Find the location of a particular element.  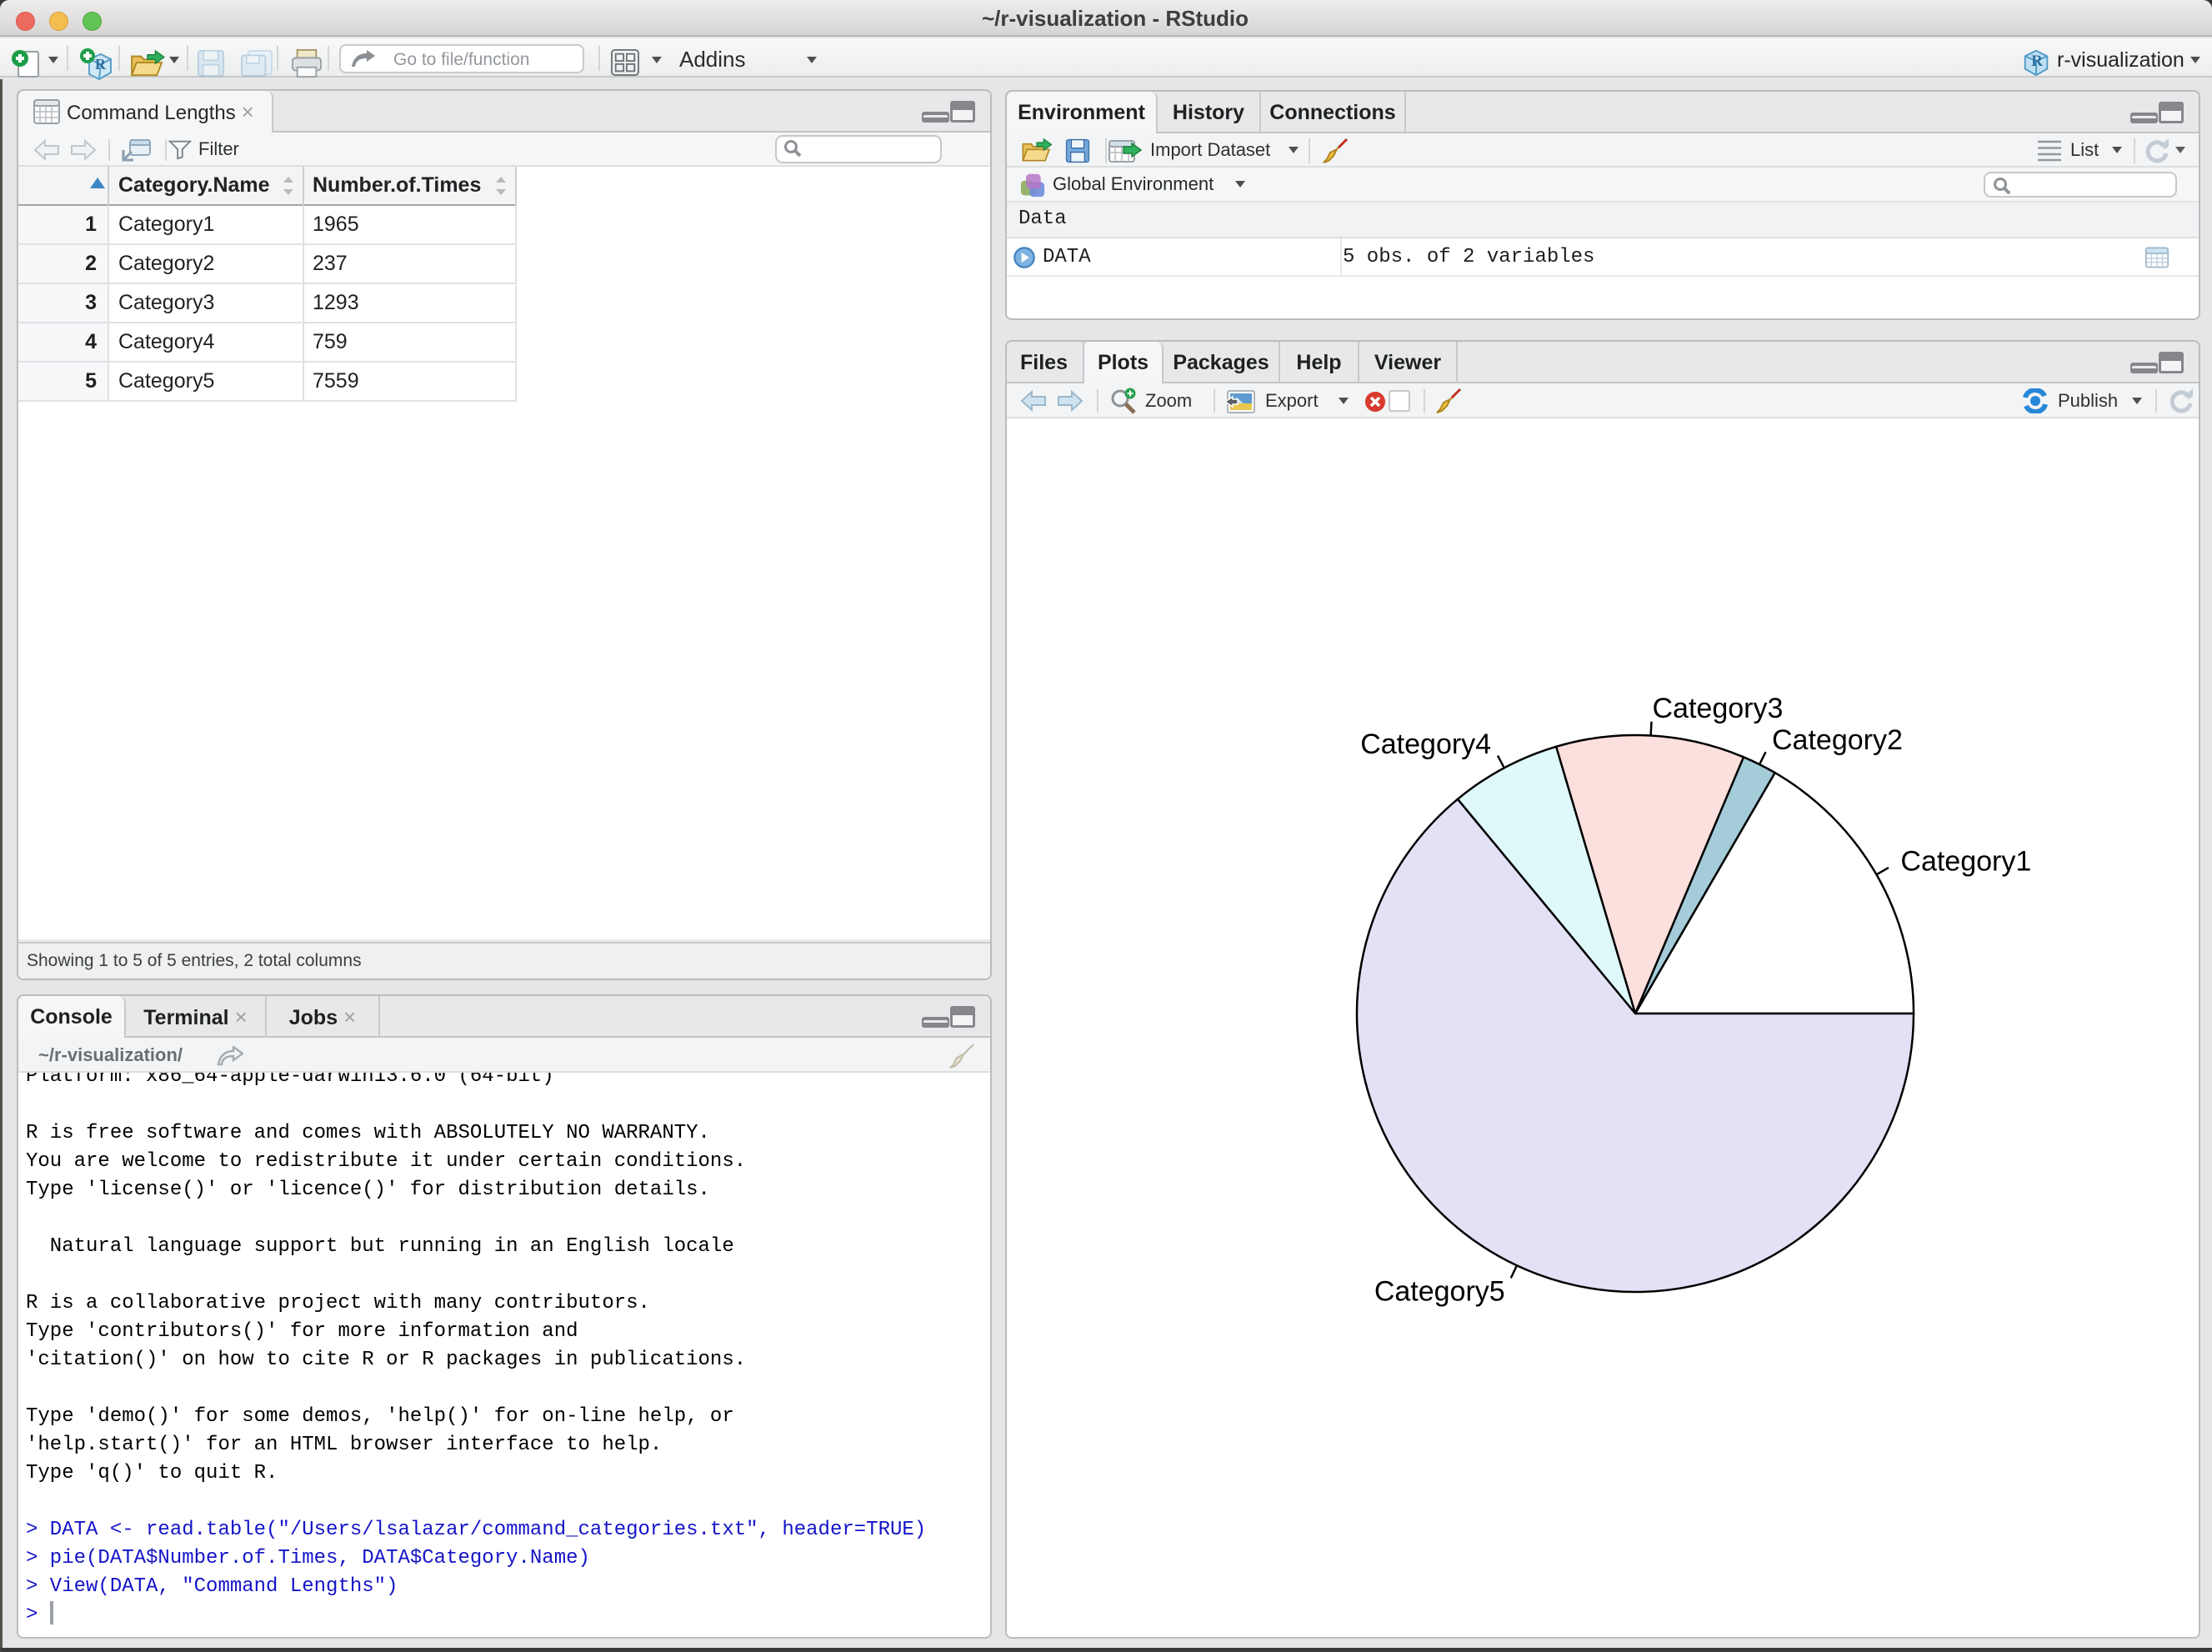

svg-text: Category3 is located at coordinates (1719, 708).